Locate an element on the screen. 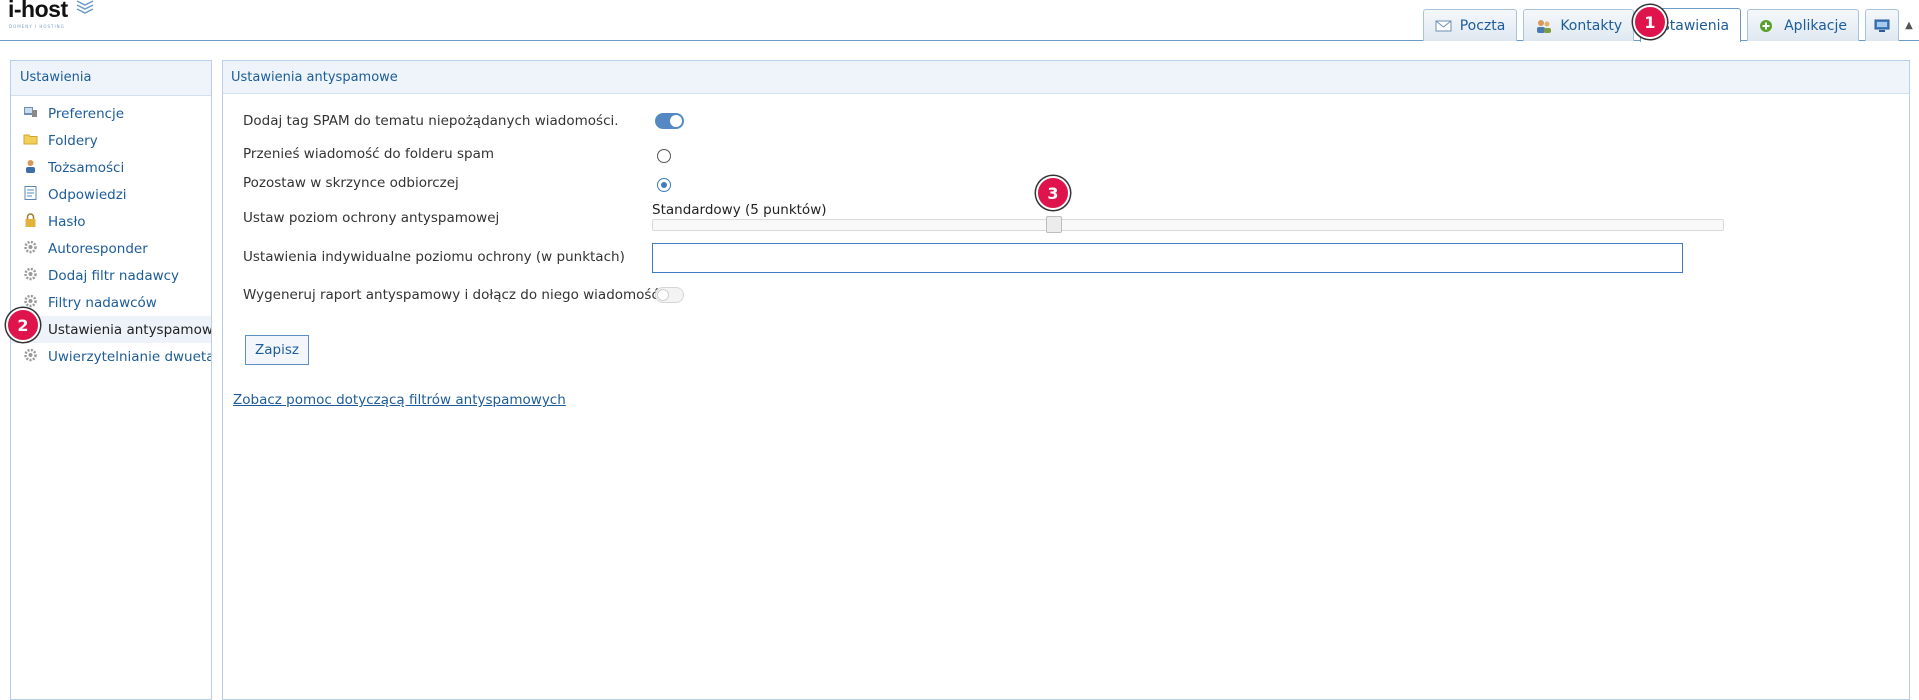  sidebar-item-dodaj-filtr: Dodaj filtr nadawcy is located at coordinates (111, 275).